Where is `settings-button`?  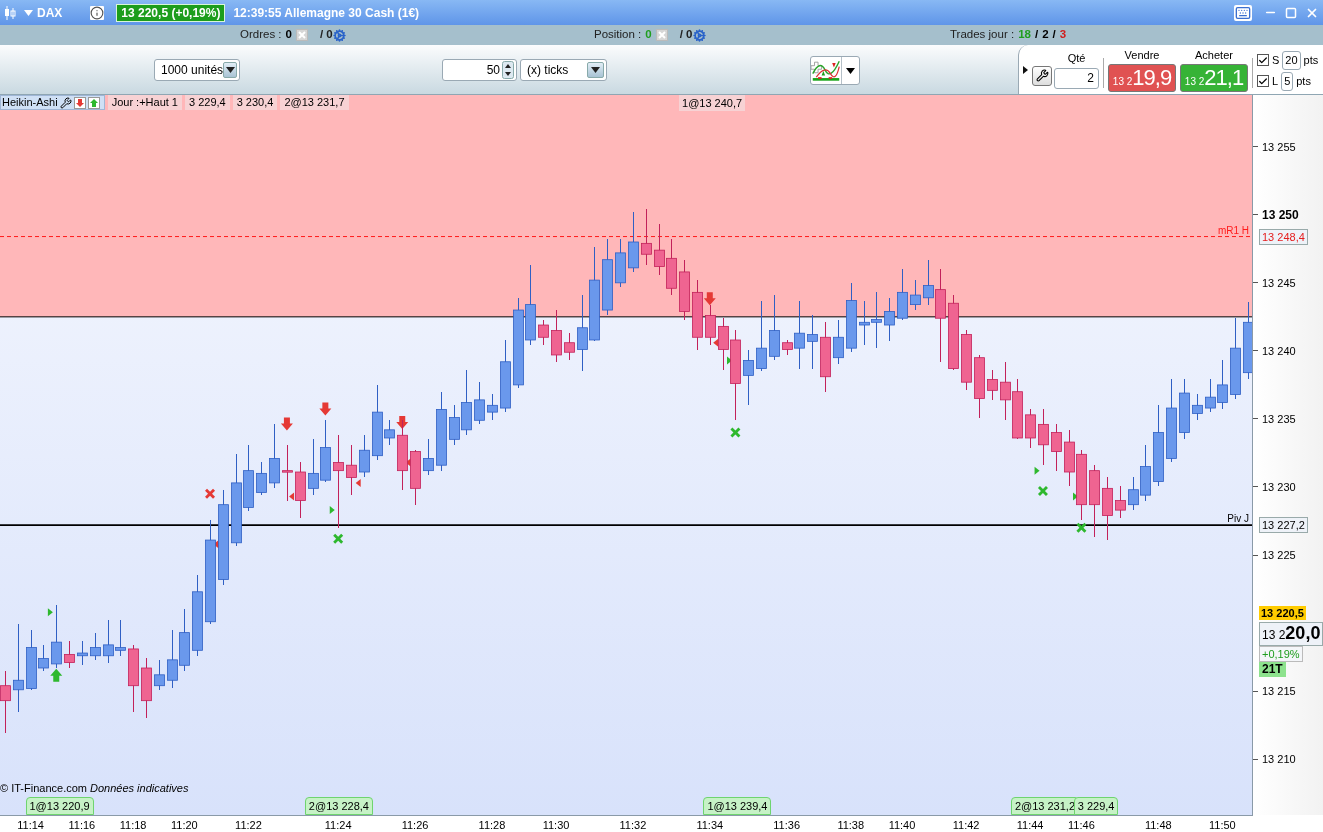 settings-button is located at coordinates (1042, 75).